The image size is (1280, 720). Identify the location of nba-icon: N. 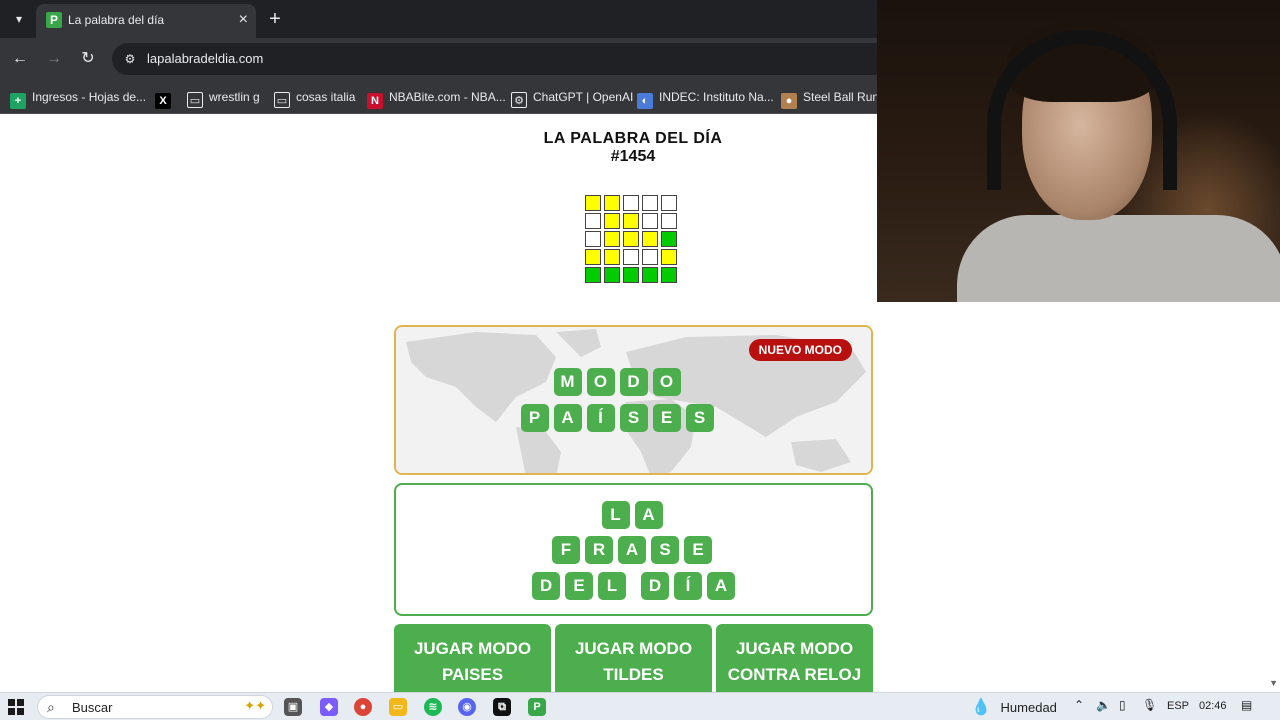
(375, 101).